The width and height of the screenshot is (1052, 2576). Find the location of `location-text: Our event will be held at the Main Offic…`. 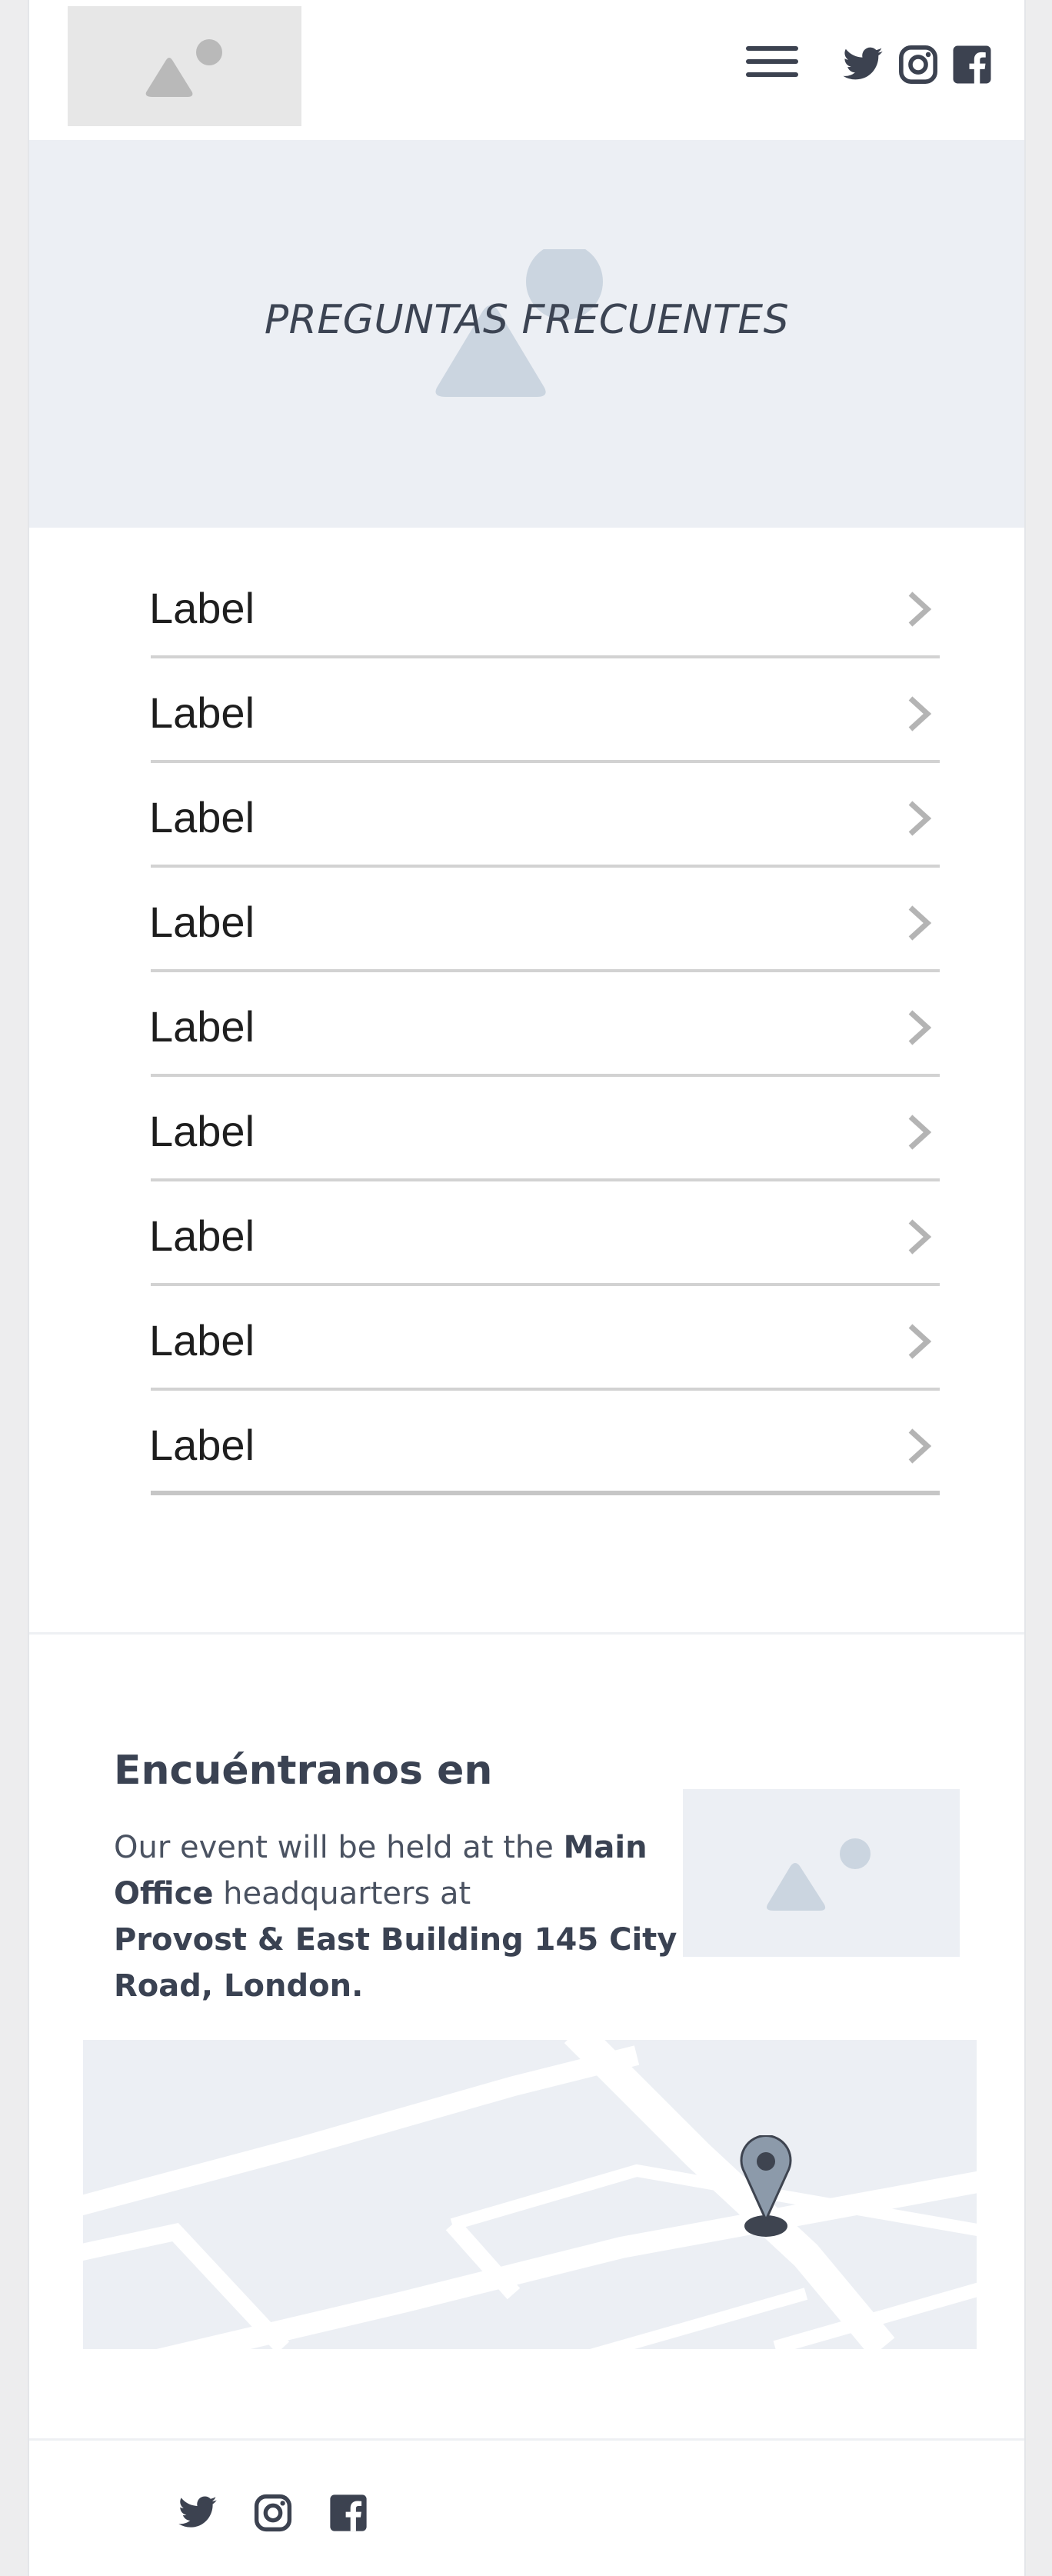

location-text: Our event will be held at the Main Offic… is located at coordinates (414, 1917).